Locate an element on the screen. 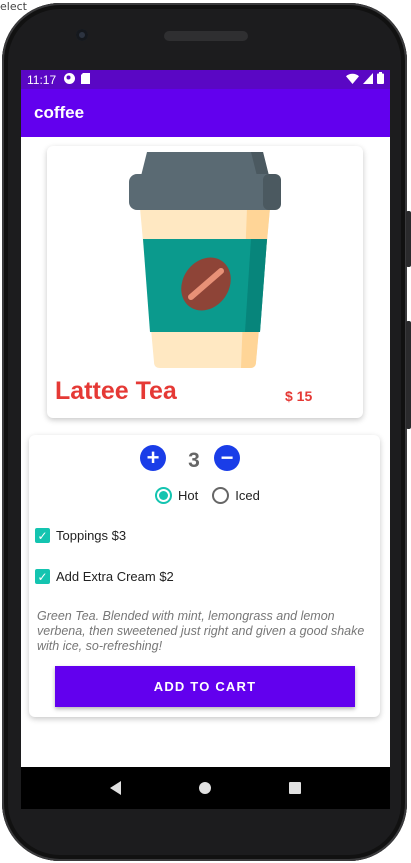 This screenshot has width=411, height=863. status-time: 11:17 is located at coordinates (42, 79).